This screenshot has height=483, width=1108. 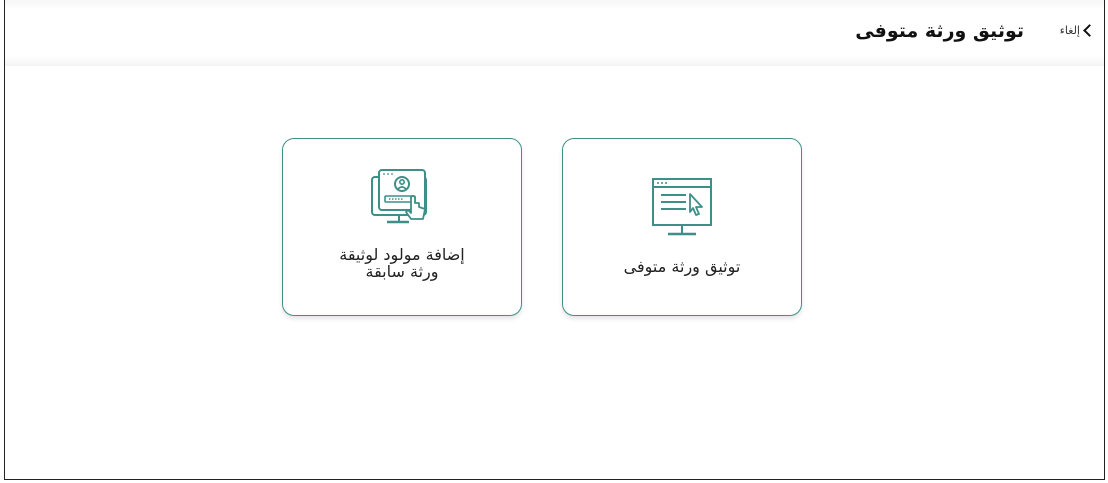 I want to click on monitor-user-touch-icon, so click(x=399, y=196).